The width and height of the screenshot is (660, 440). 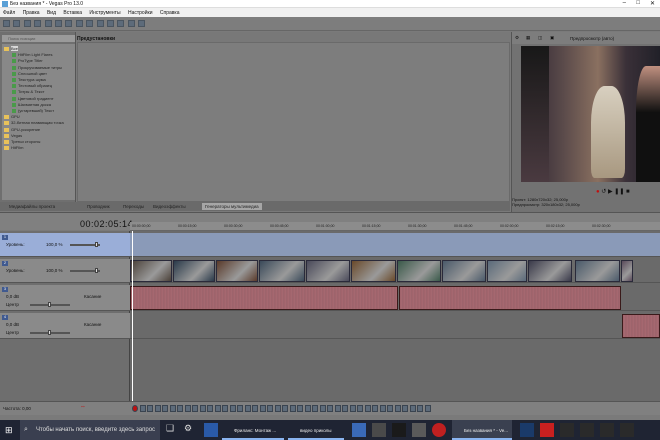 I want to click on tree-folder: GPU-ускорение, so click(x=22, y=130).